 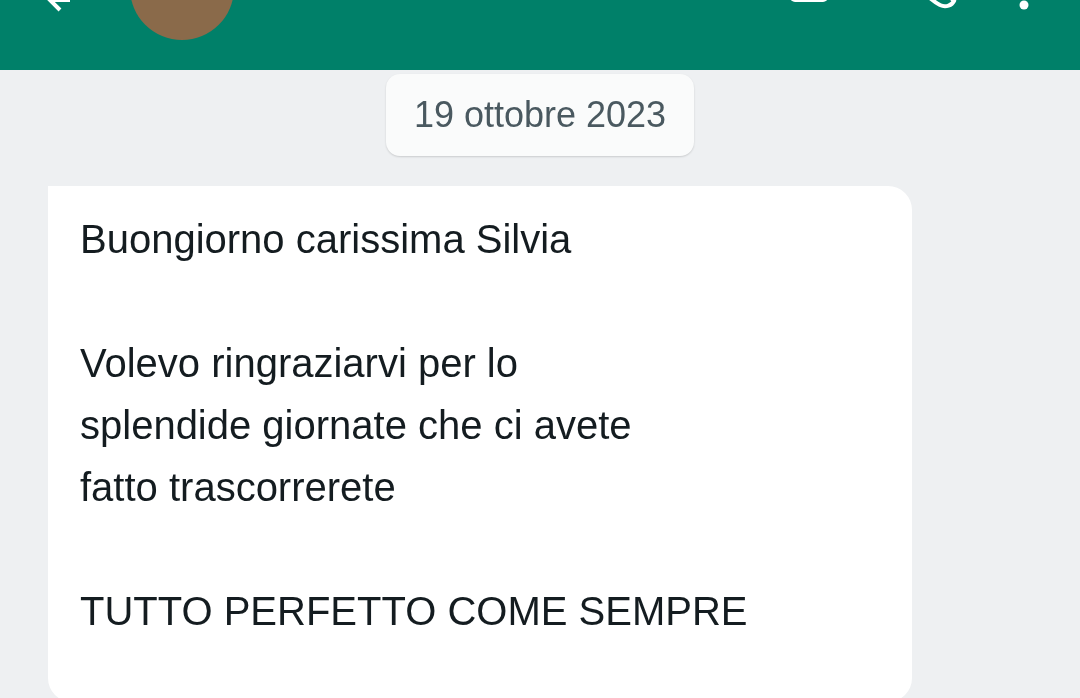 I want to click on message-text: Buongiorno carissima Silvia, so click(x=326, y=239).